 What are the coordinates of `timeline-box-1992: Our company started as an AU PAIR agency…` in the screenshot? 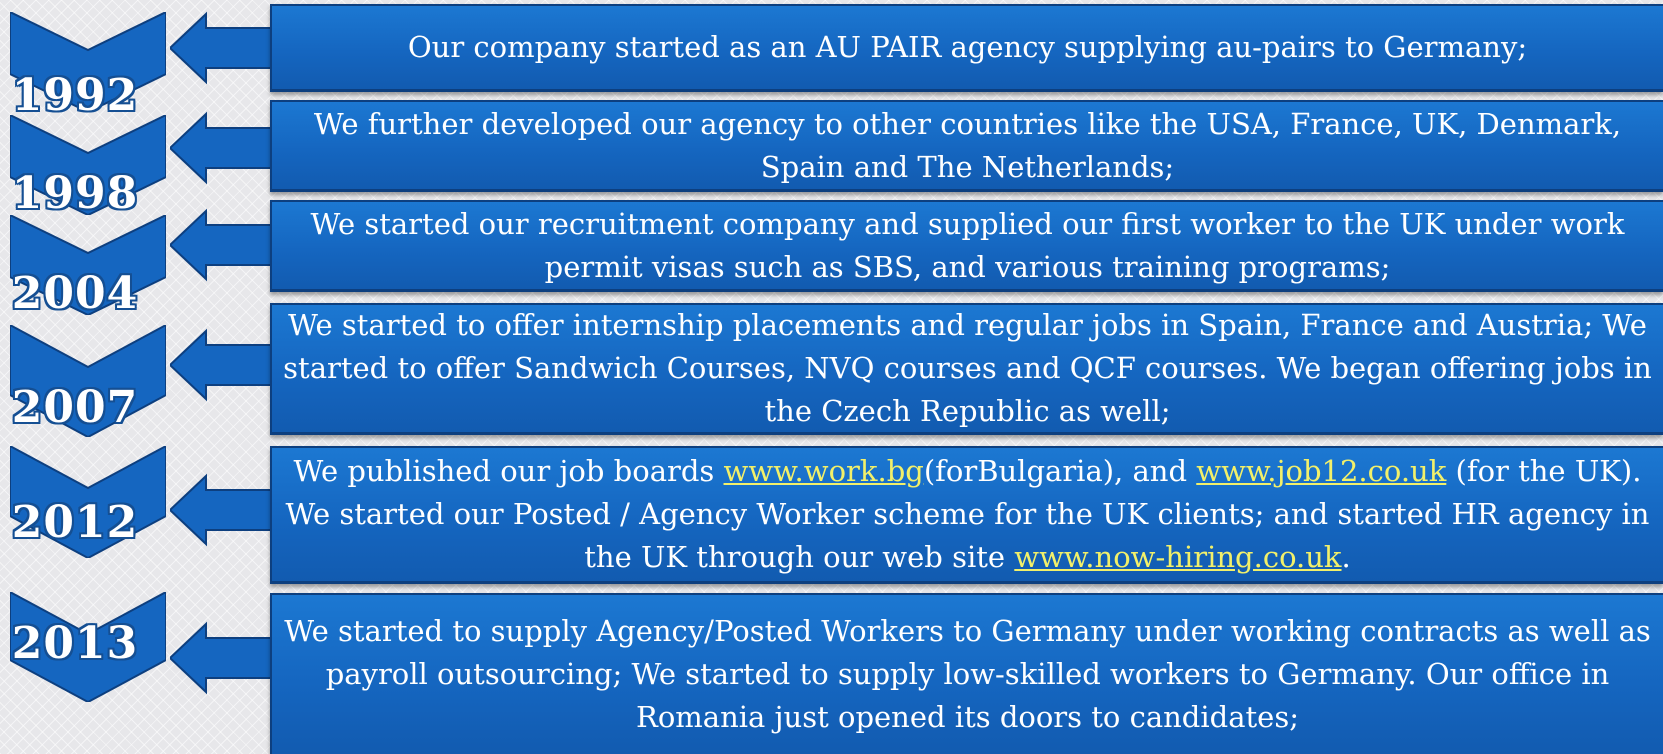 It's located at (966, 48).